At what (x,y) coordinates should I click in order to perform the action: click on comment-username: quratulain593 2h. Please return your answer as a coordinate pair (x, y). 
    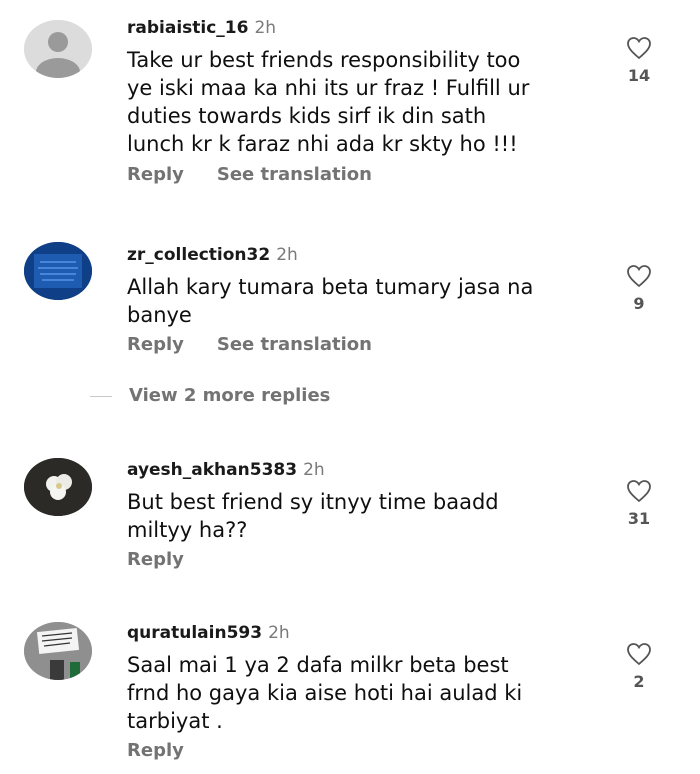
    Looking at the image, I should click on (208, 633).